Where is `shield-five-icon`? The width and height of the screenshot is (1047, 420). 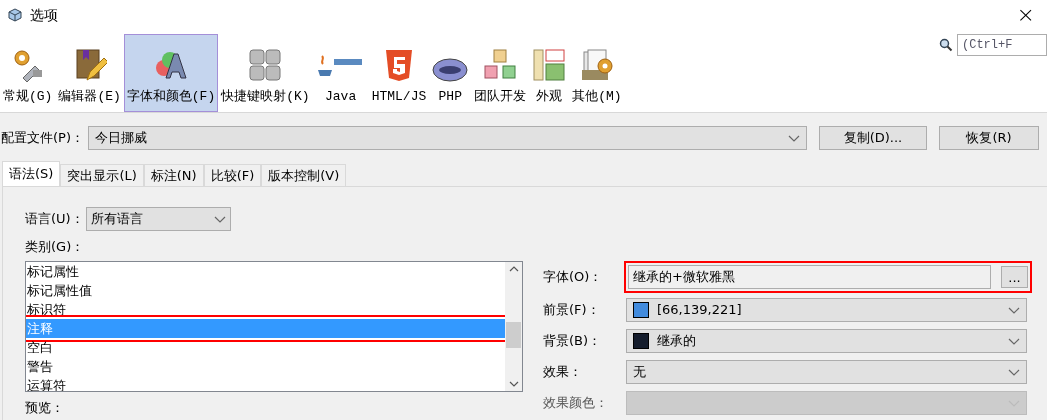
shield-five-icon is located at coordinates (398, 65).